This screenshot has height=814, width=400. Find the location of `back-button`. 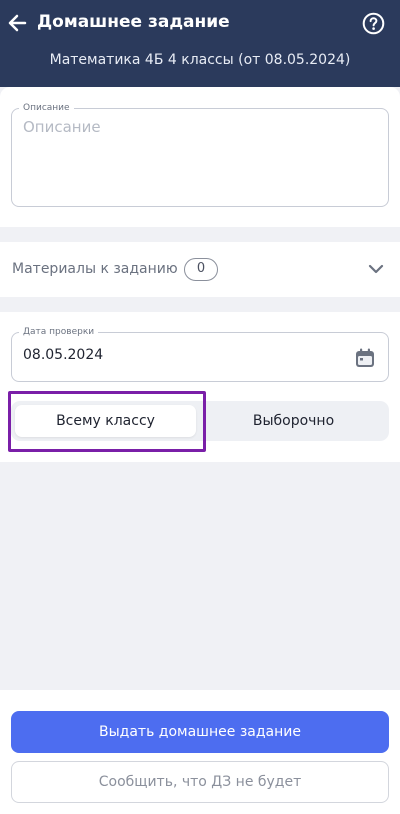

back-button is located at coordinates (17, 23).